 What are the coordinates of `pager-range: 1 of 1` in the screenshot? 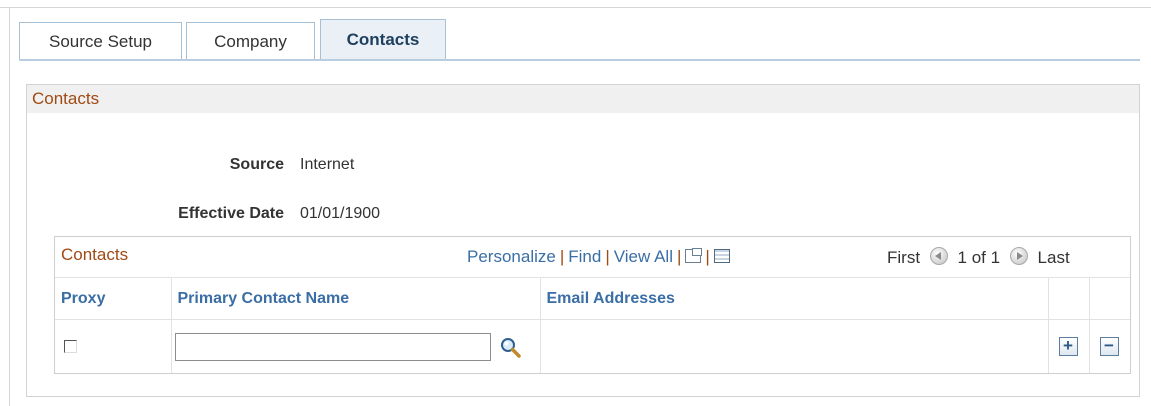 It's located at (979, 257).